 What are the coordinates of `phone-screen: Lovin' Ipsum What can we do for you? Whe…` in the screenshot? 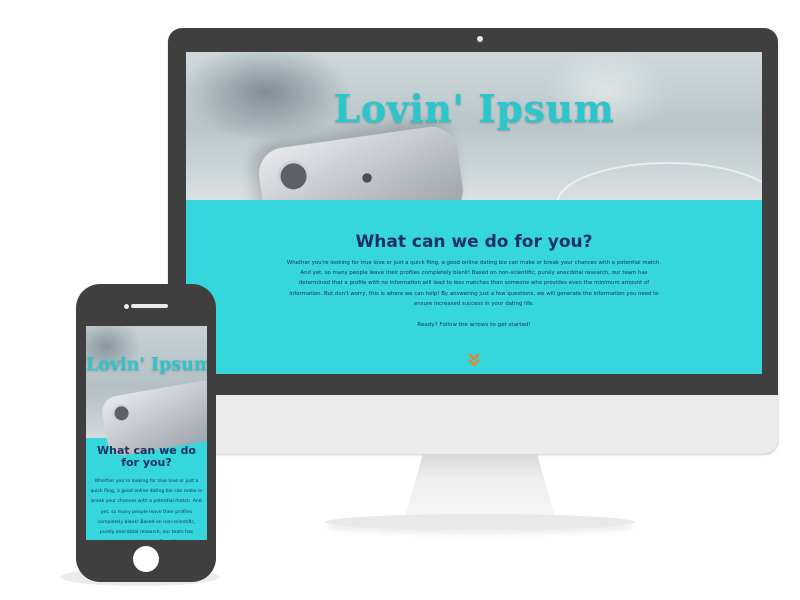 It's located at (146, 433).